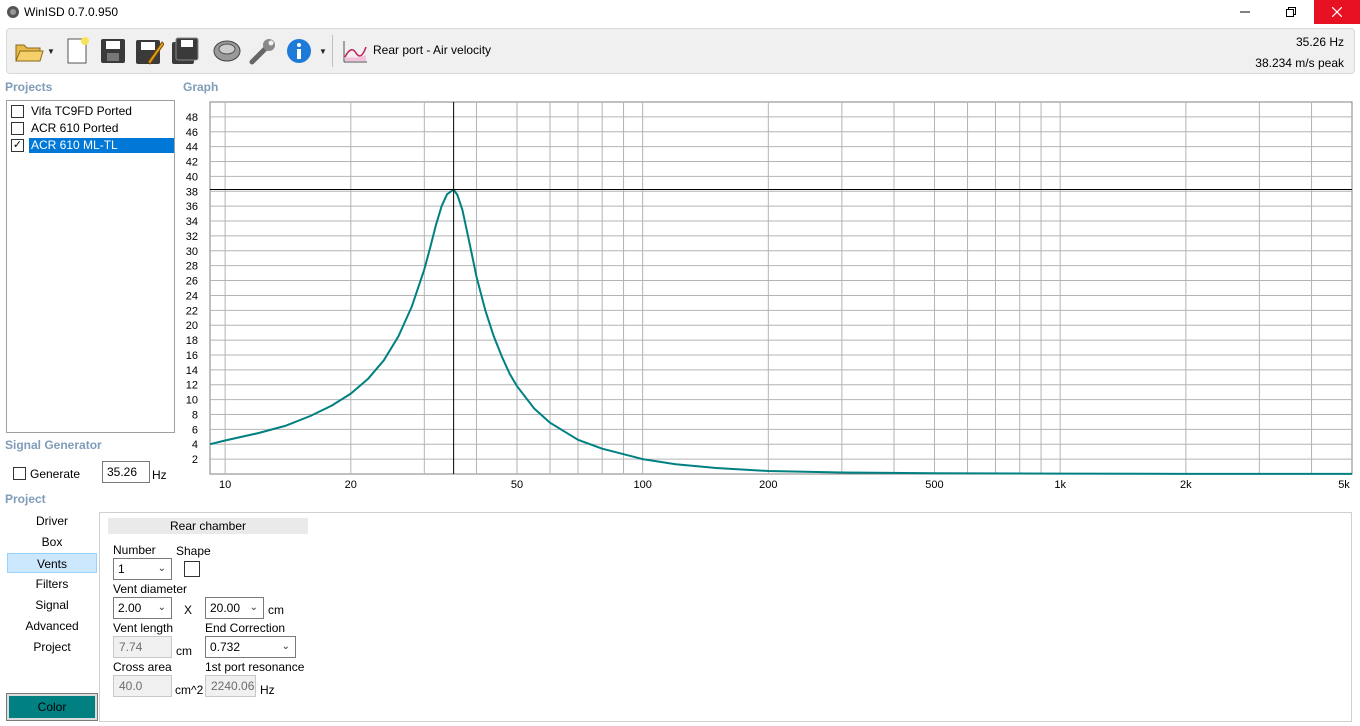 The image size is (1360, 726). What do you see at coordinates (208, 526) in the screenshot?
I see `rear-chamber-header: Rear chamber` at bounding box center [208, 526].